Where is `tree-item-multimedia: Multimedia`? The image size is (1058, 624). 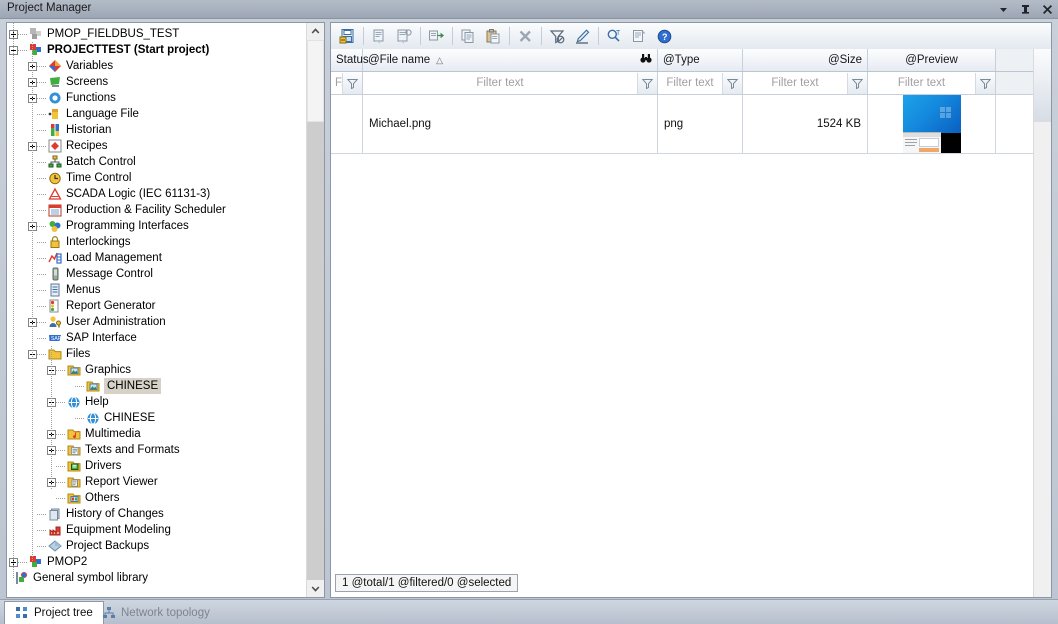
tree-item-multimedia: Multimedia is located at coordinates (157, 434).